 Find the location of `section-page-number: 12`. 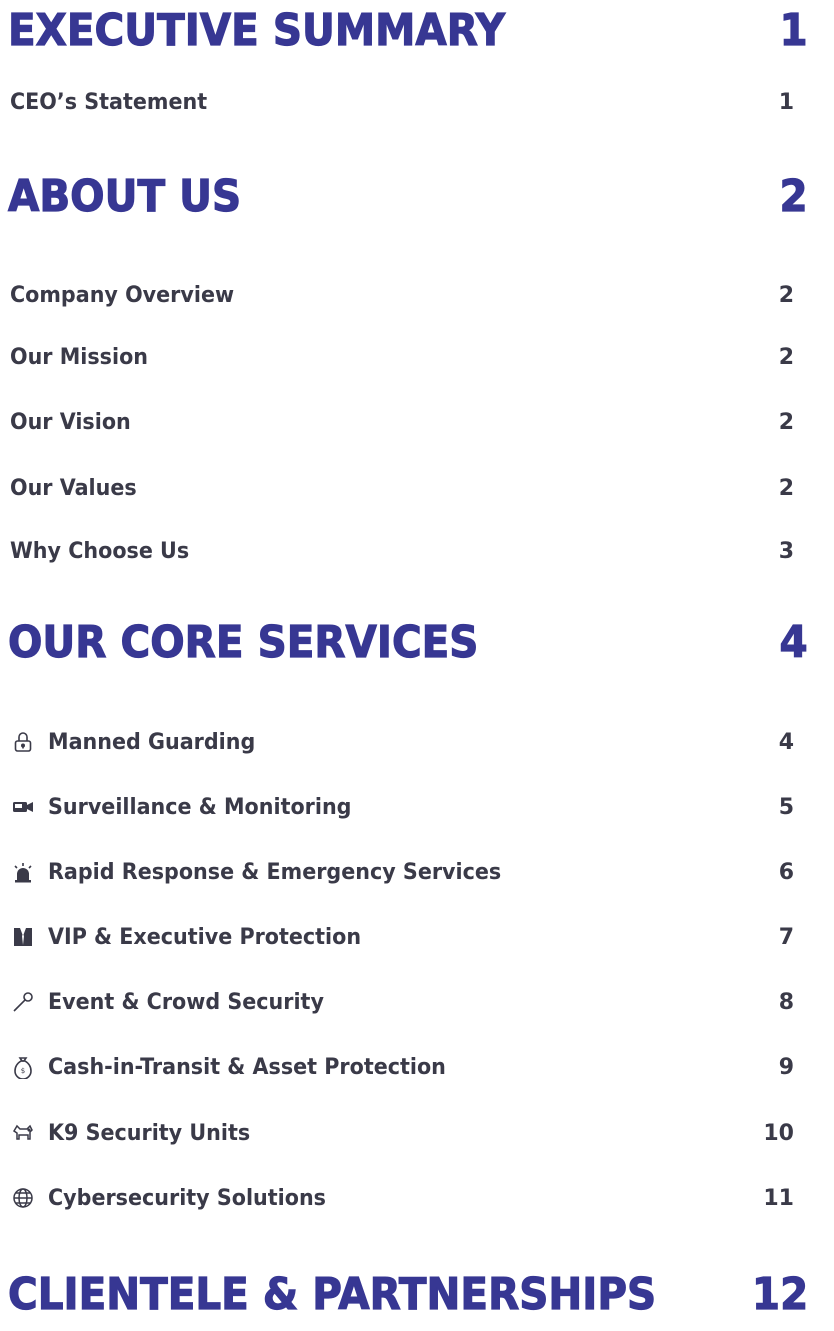

section-page-number: 12 is located at coordinates (779, 1294).